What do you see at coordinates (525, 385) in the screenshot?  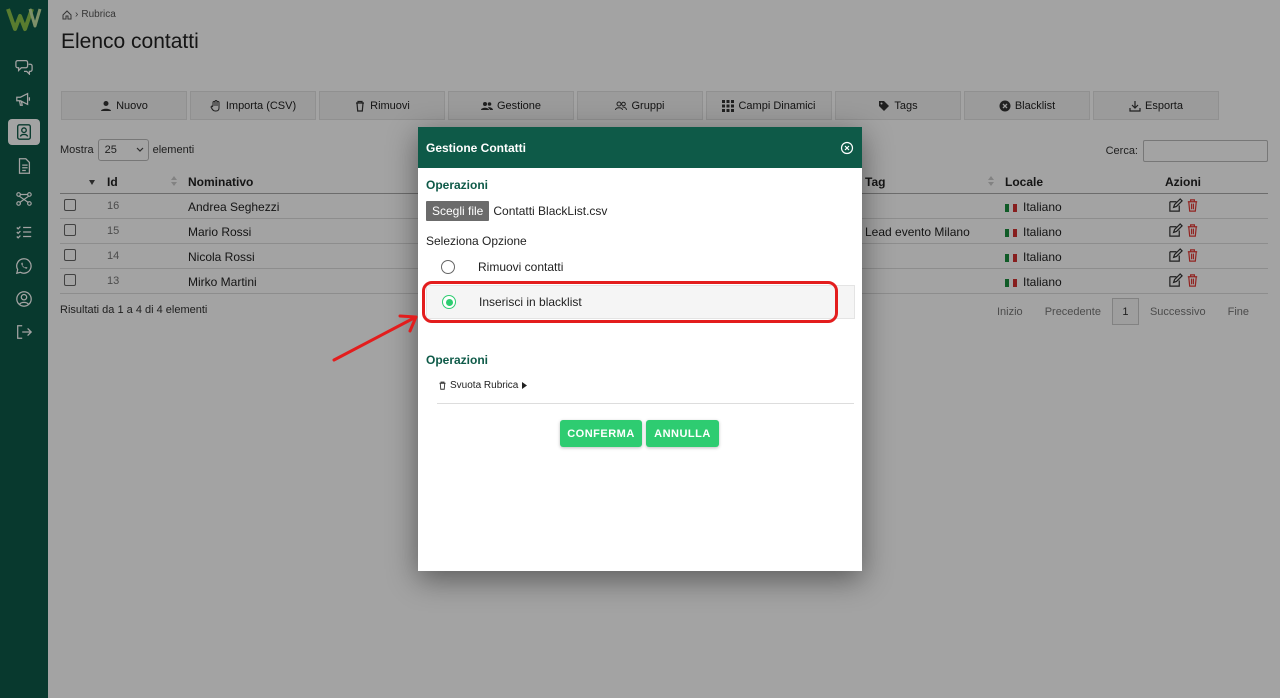 I see `caret-right-icon` at bounding box center [525, 385].